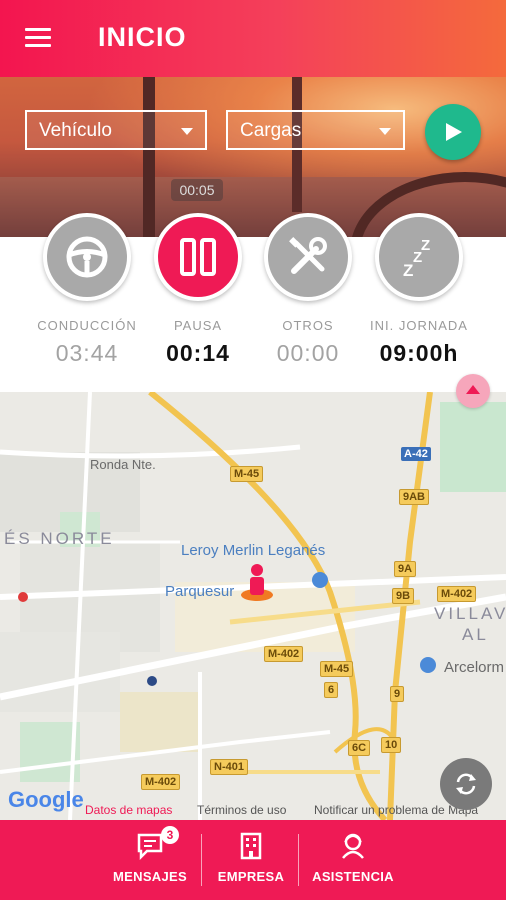 Image resolution: width=506 pixels, height=900 pixels. Describe the element at coordinates (308, 325) in the screenshot. I see `other-label: OTROS` at that location.